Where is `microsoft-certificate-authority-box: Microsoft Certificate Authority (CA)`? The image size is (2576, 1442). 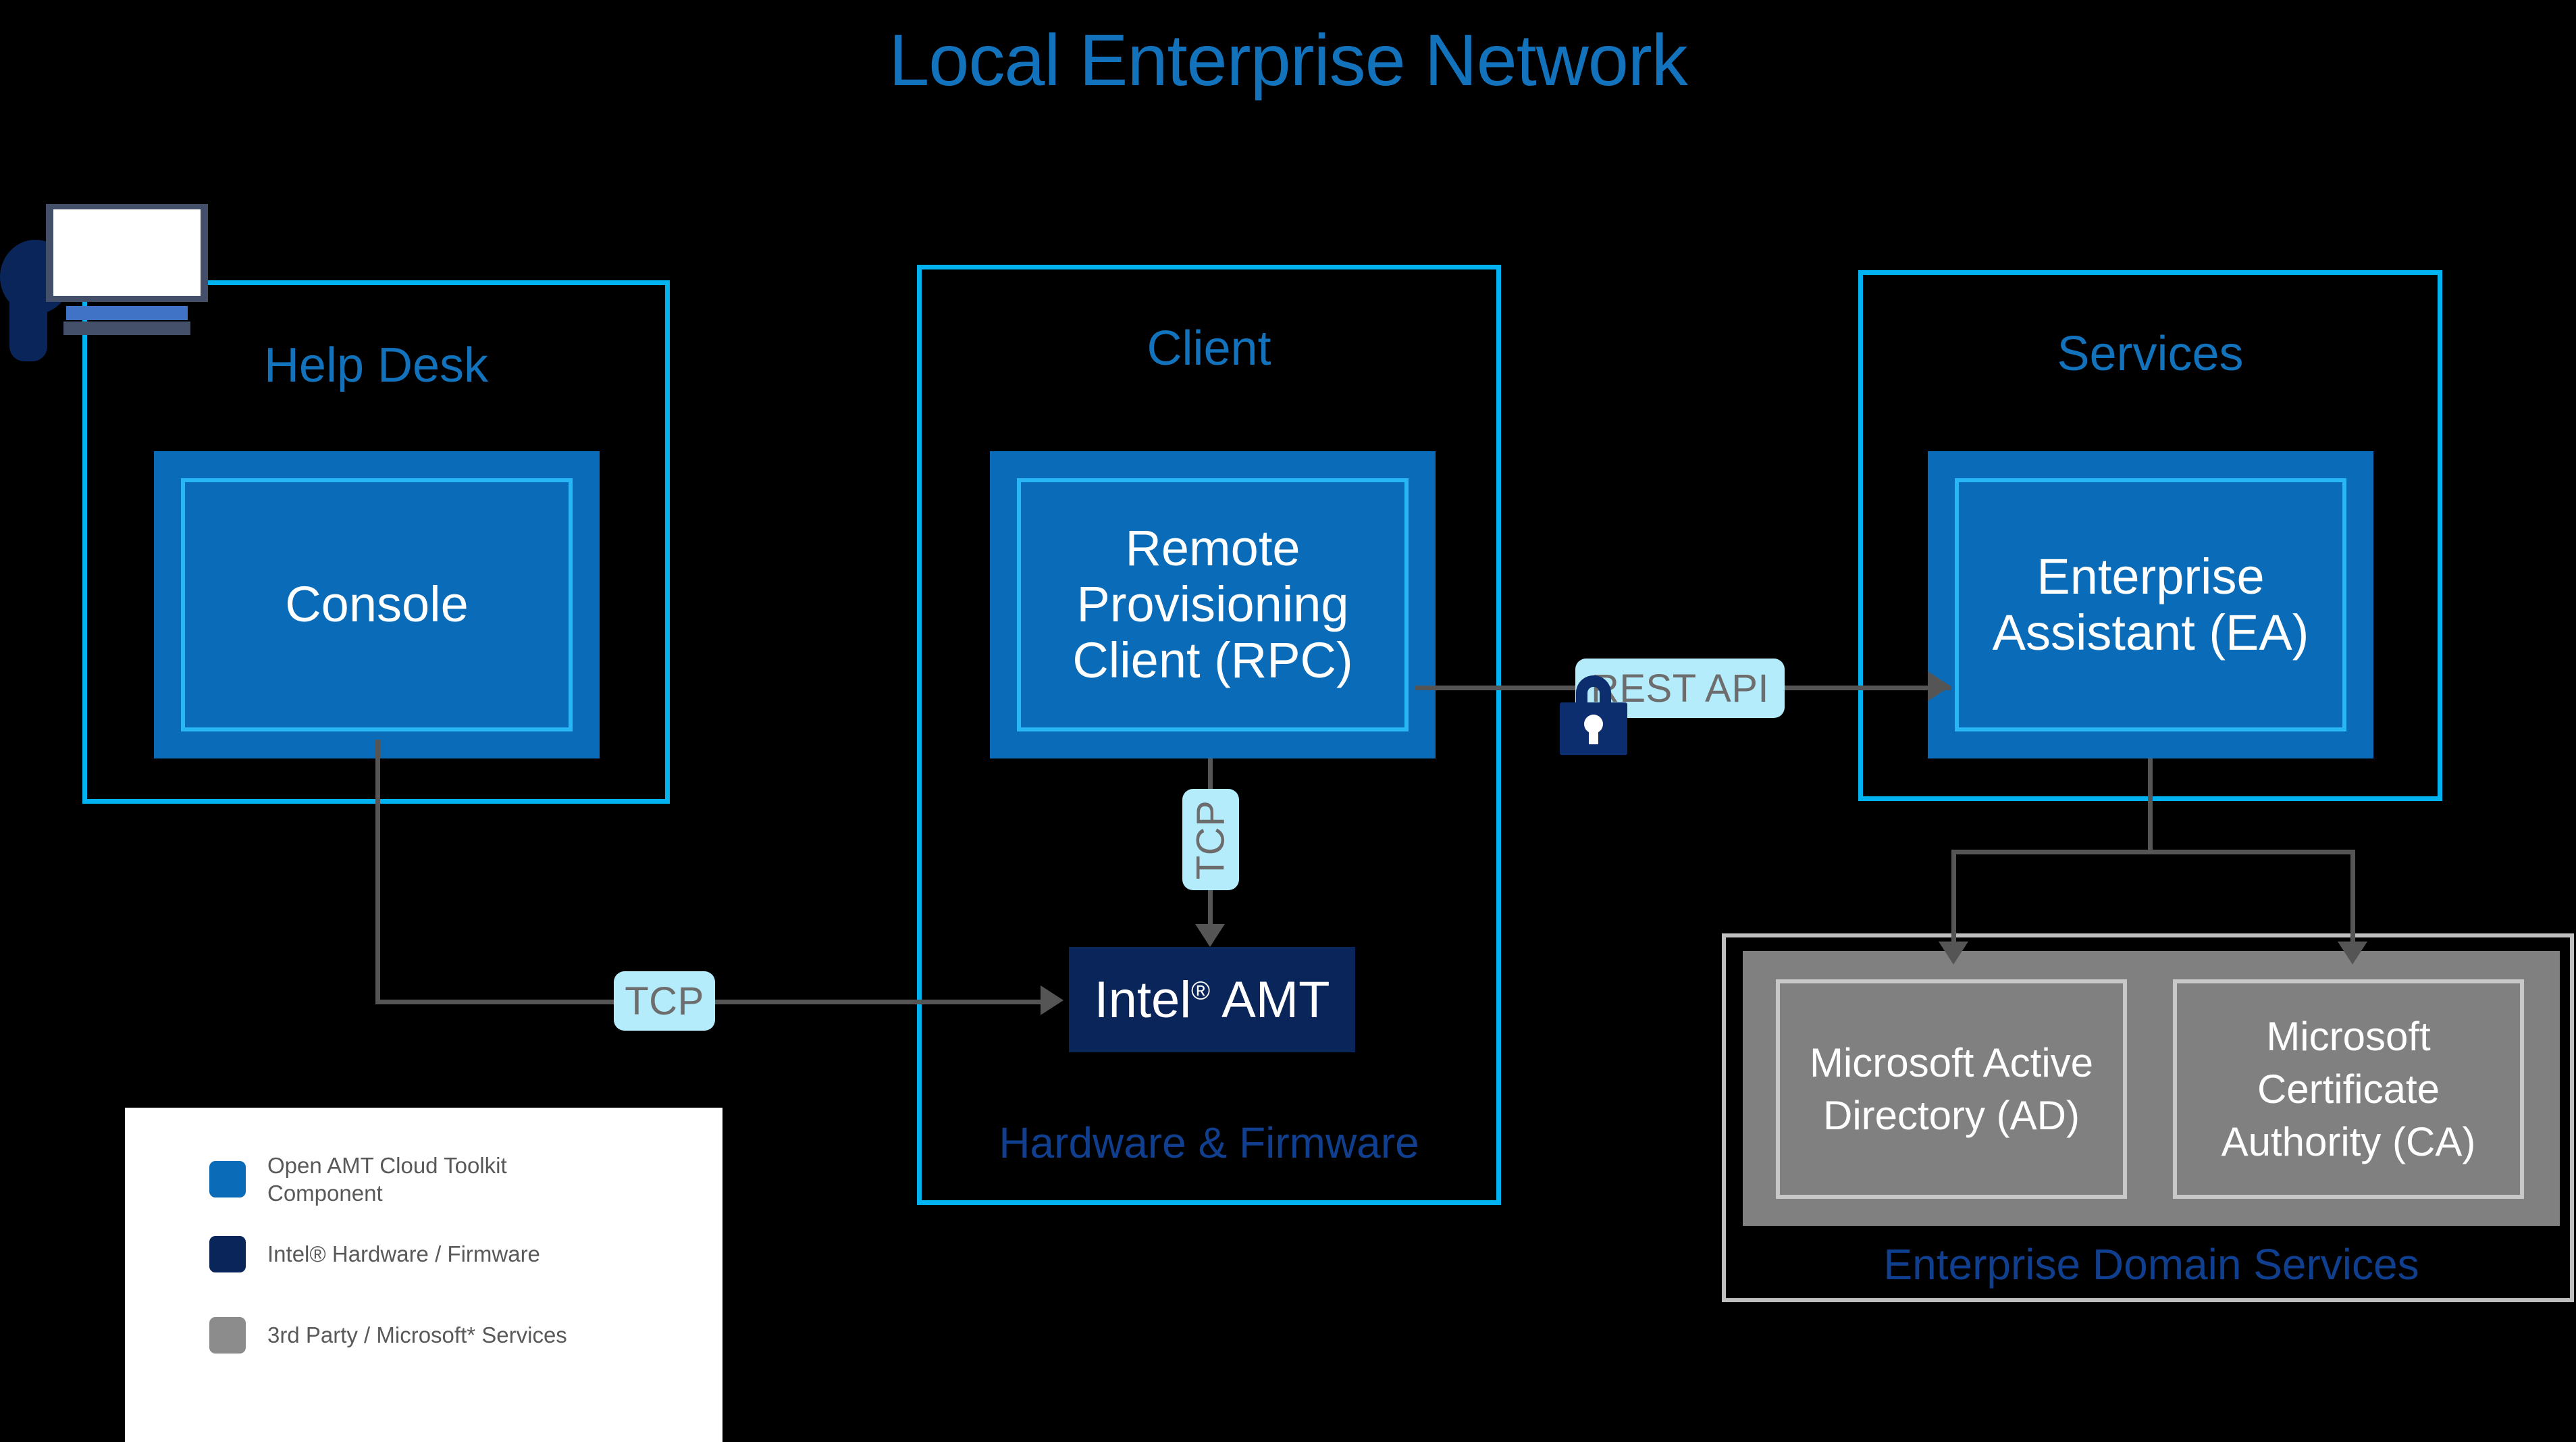
microsoft-certificate-authority-box: Microsoft Certificate Authority (CA) is located at coordinates (2348, 1089).